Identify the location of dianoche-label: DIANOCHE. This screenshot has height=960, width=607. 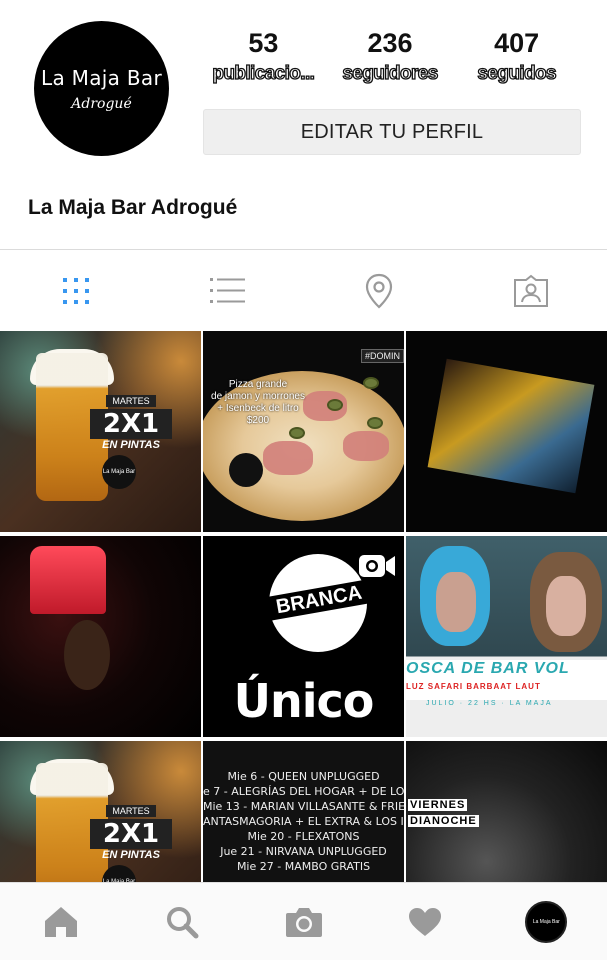
(443, 821).